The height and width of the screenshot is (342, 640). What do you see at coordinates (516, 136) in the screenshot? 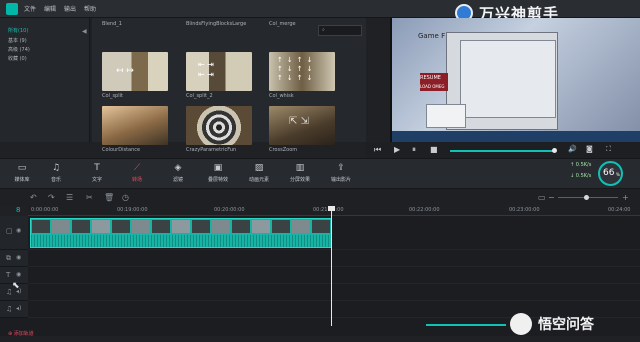
I see `preview-taskbar` at bounding box center [516, 136].